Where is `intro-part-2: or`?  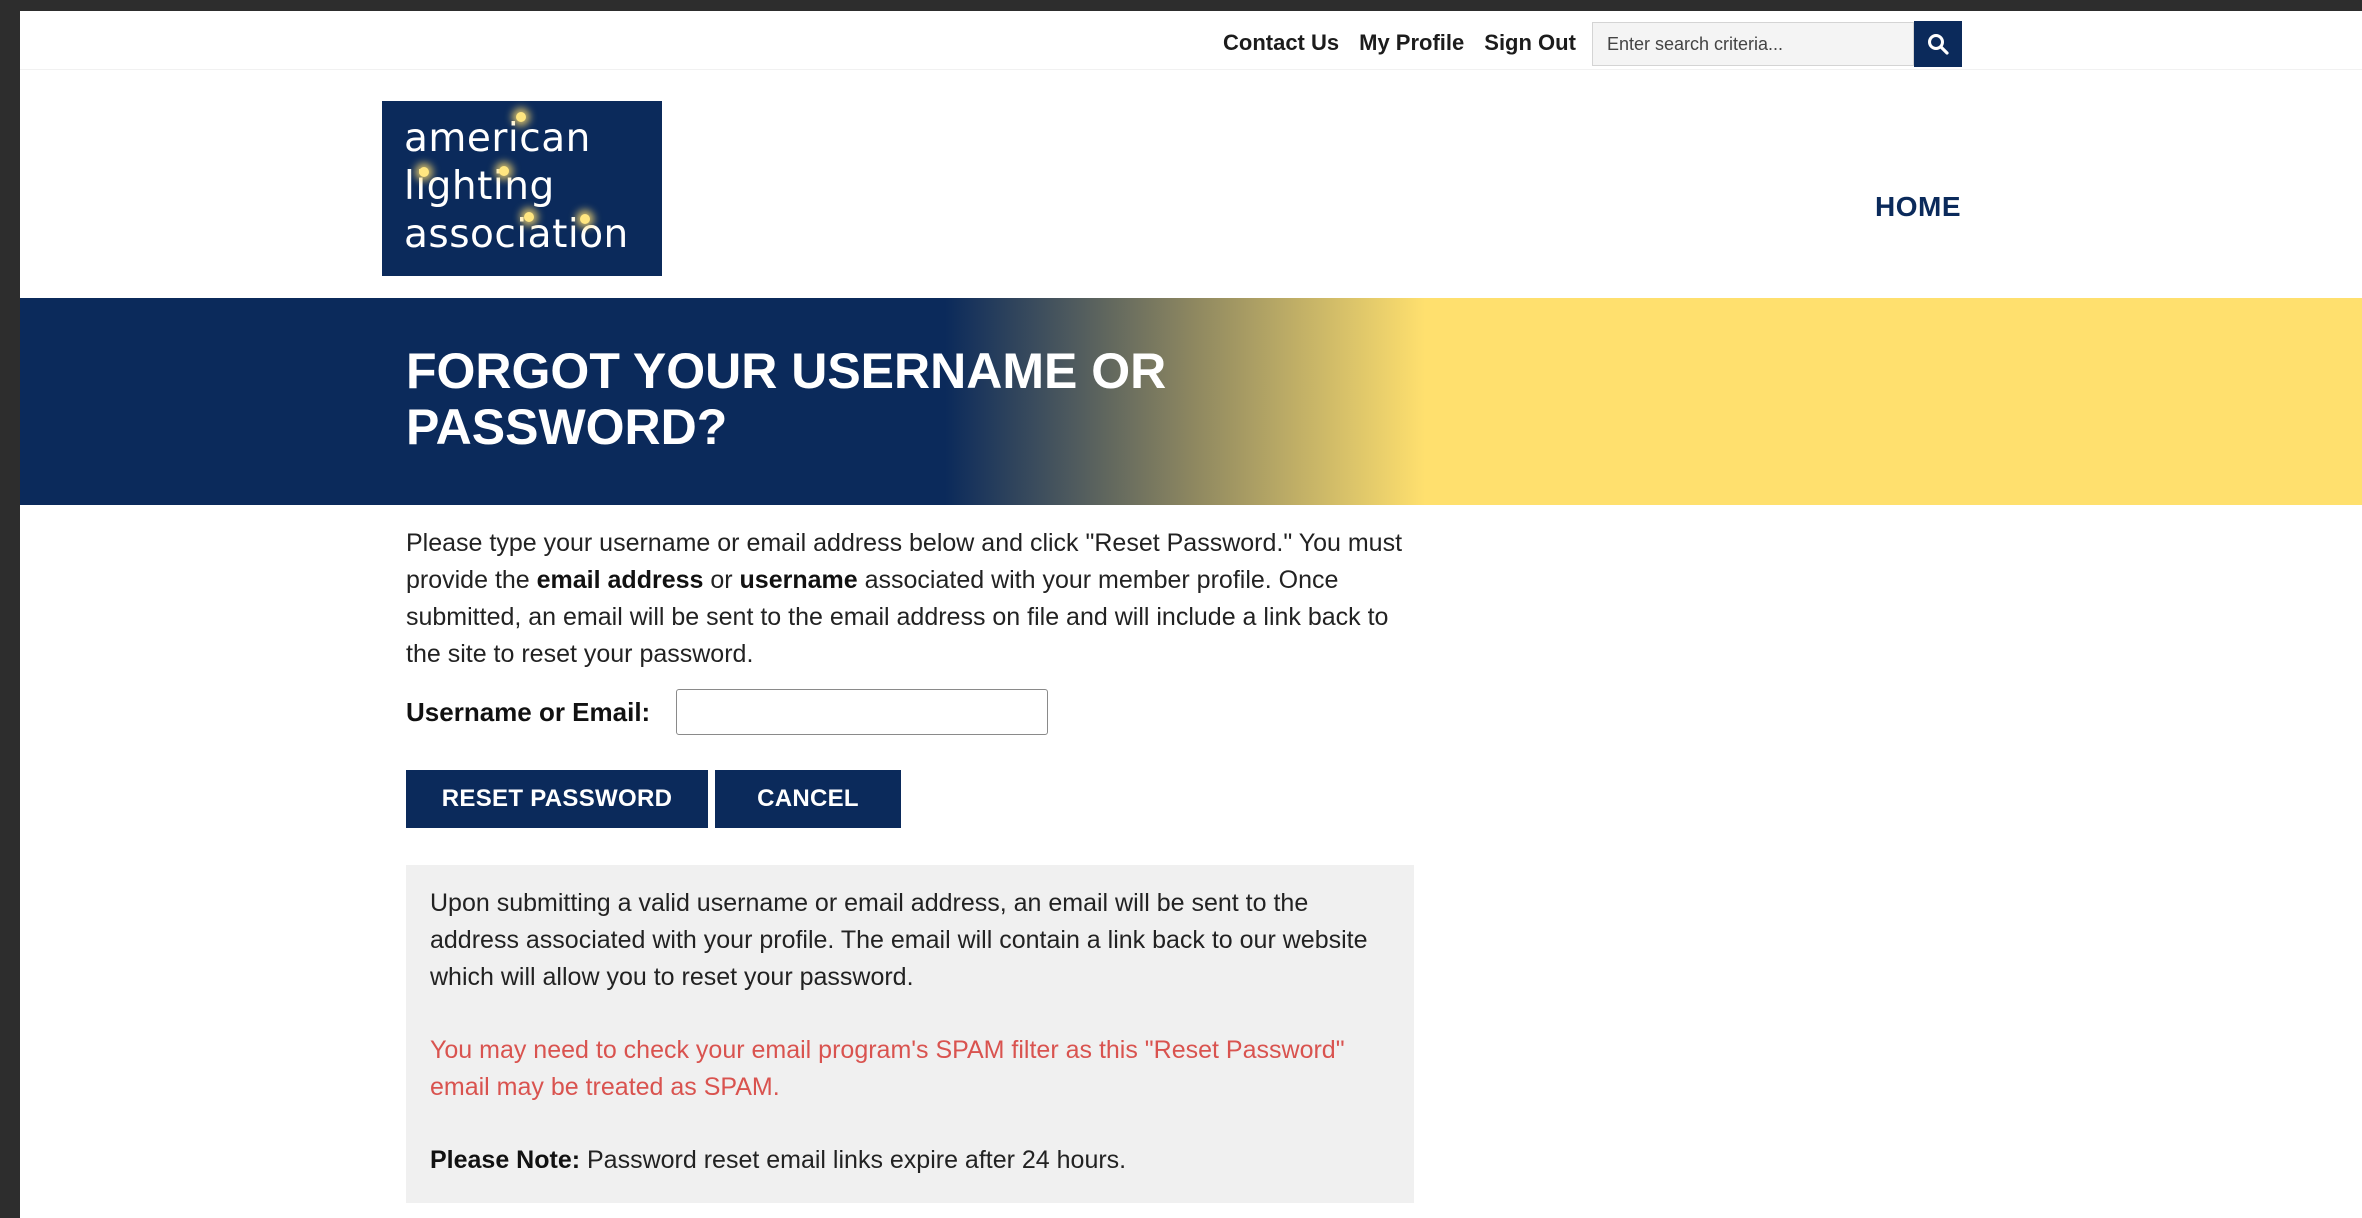 intro-part-2: or is located at coordinates (721, 580).